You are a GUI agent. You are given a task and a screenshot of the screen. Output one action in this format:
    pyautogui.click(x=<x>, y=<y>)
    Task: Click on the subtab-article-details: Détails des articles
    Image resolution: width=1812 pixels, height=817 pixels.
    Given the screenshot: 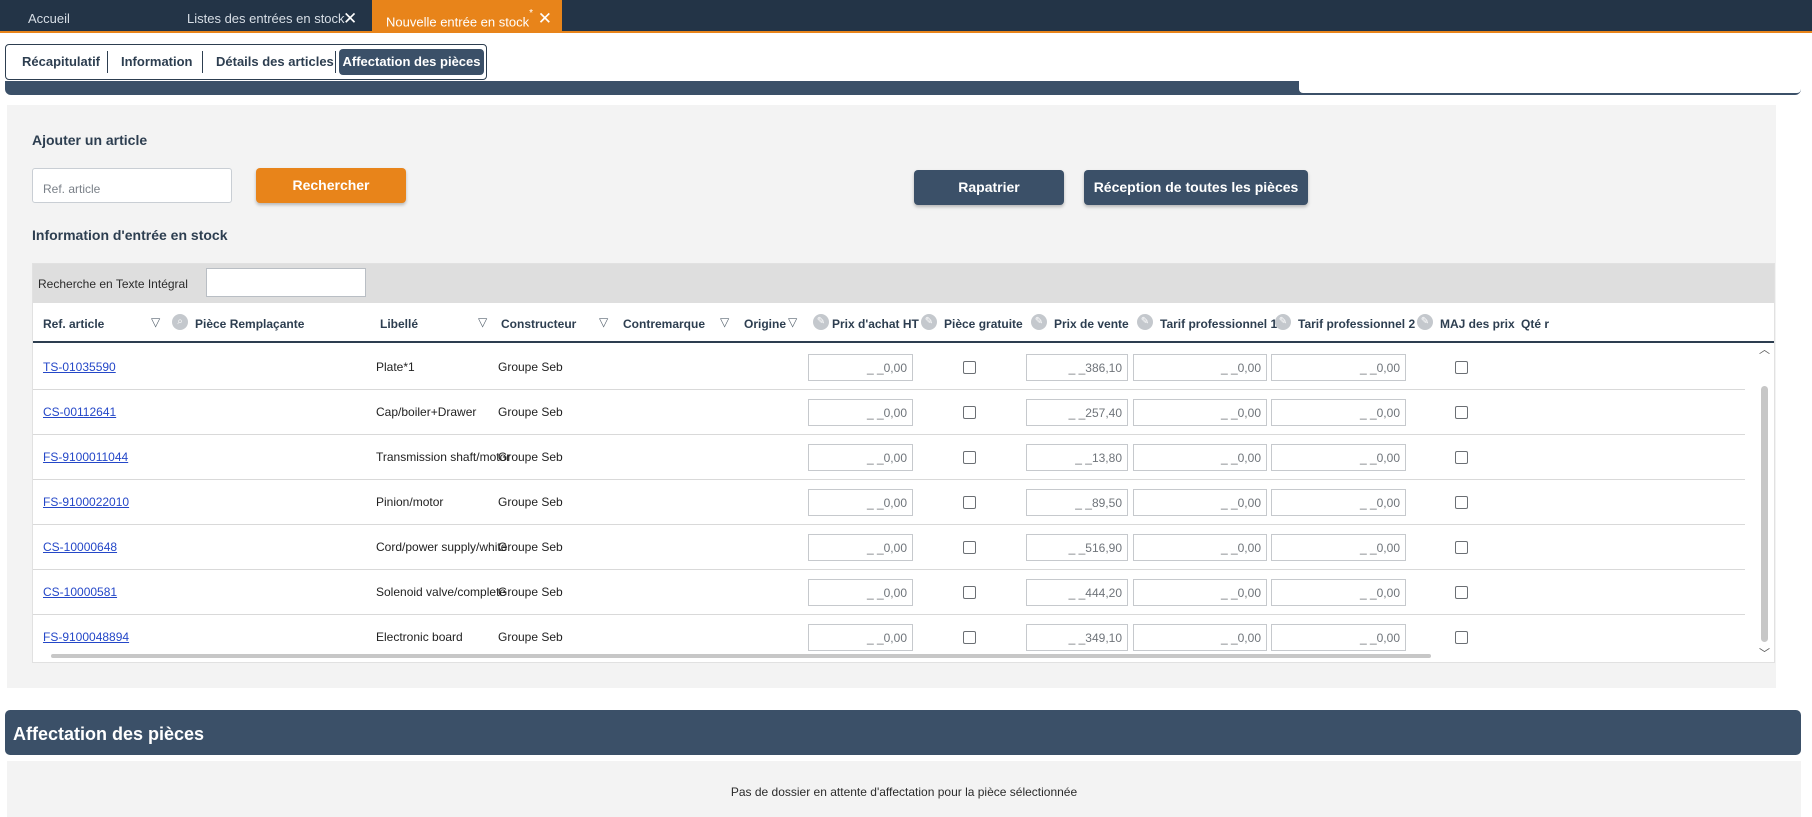 What is the action you would take?
    pyautogui.click(x=275, y=62)
    